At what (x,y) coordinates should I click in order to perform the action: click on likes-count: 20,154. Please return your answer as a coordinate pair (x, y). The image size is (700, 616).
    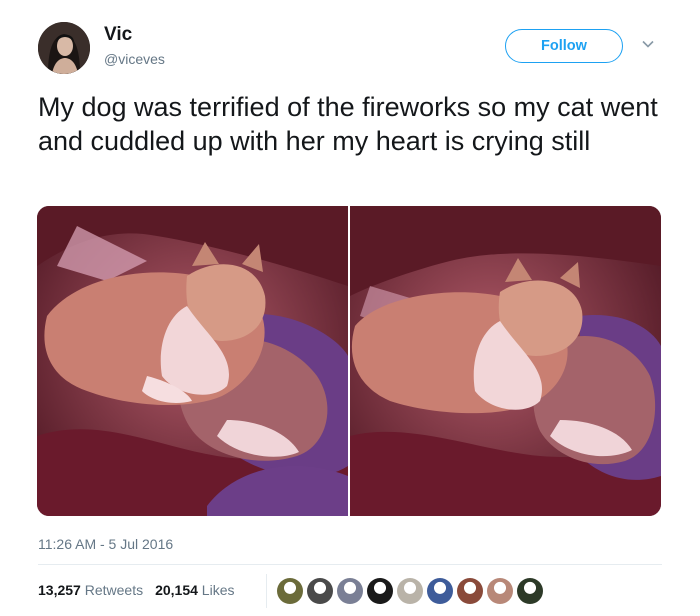
    Looking at the image, I should click on (176, 590).